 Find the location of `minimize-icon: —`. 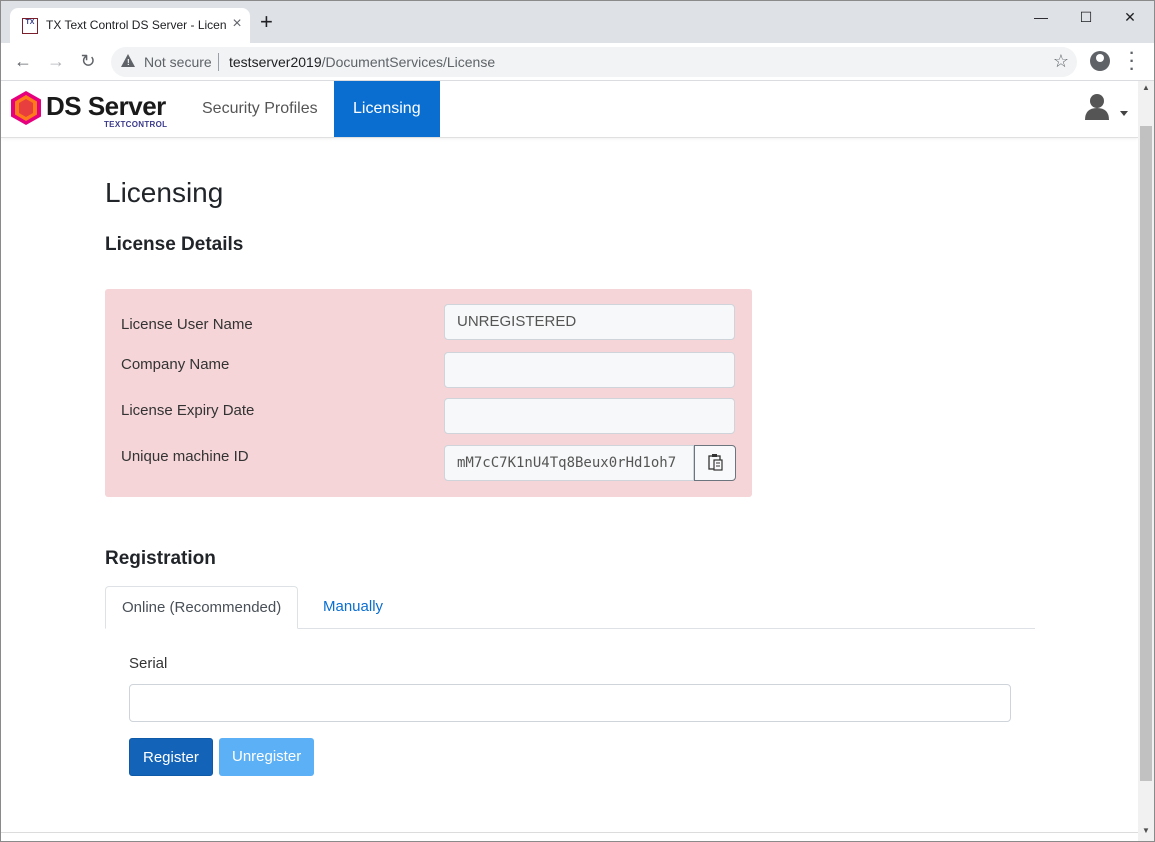

minimize-icon: — is located at coordinates (1041, 17).